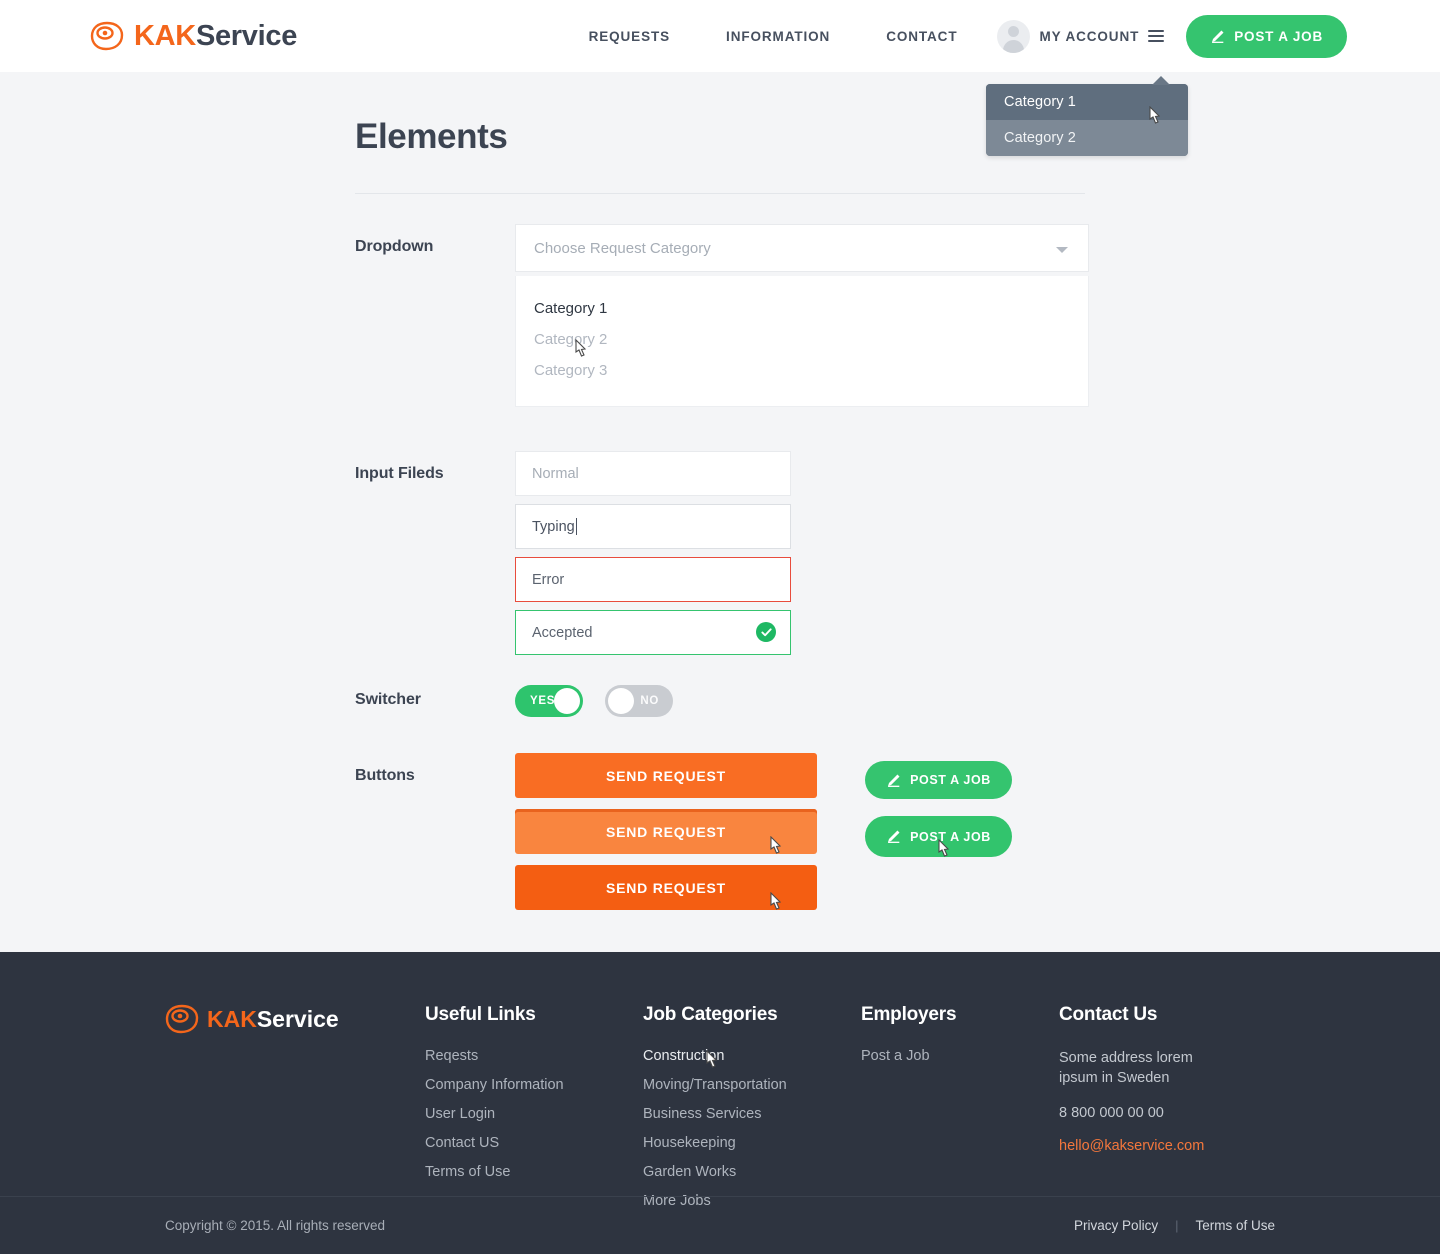 The width and height of the screenshot is (1440, 1254). Describe the element at coordinates (1174, 1225) in the screenshot. I see `legal-links: Privacy Policy | Terms of Use` at that location.